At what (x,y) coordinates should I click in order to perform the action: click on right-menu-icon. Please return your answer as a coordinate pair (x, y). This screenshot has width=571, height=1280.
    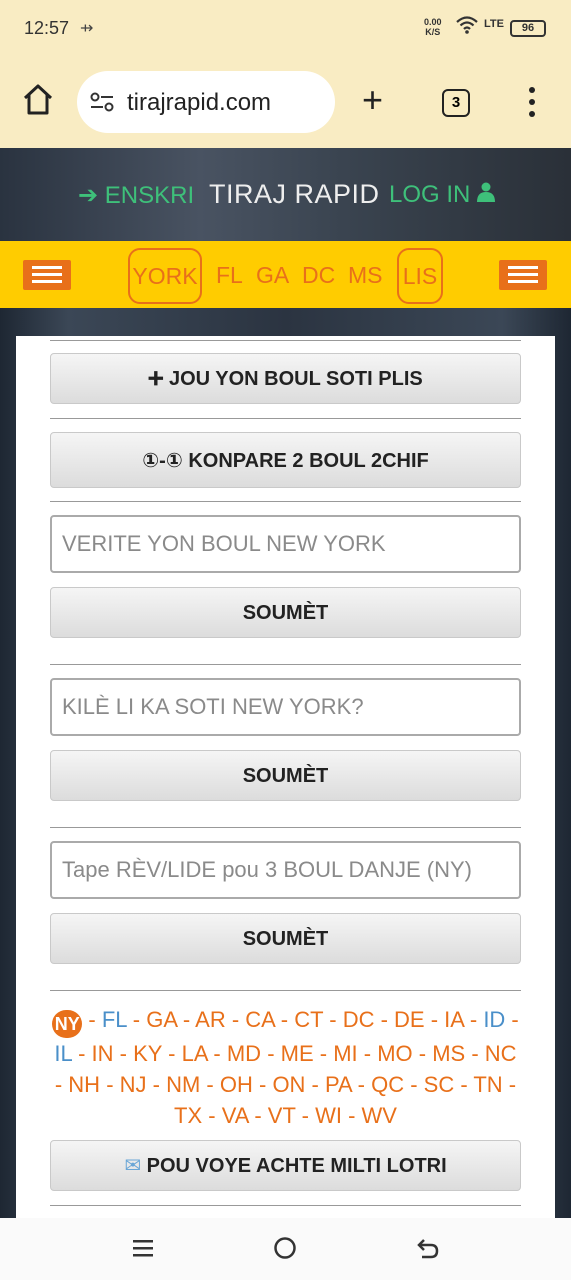
    Looking at the image, I should click on (523, 275).